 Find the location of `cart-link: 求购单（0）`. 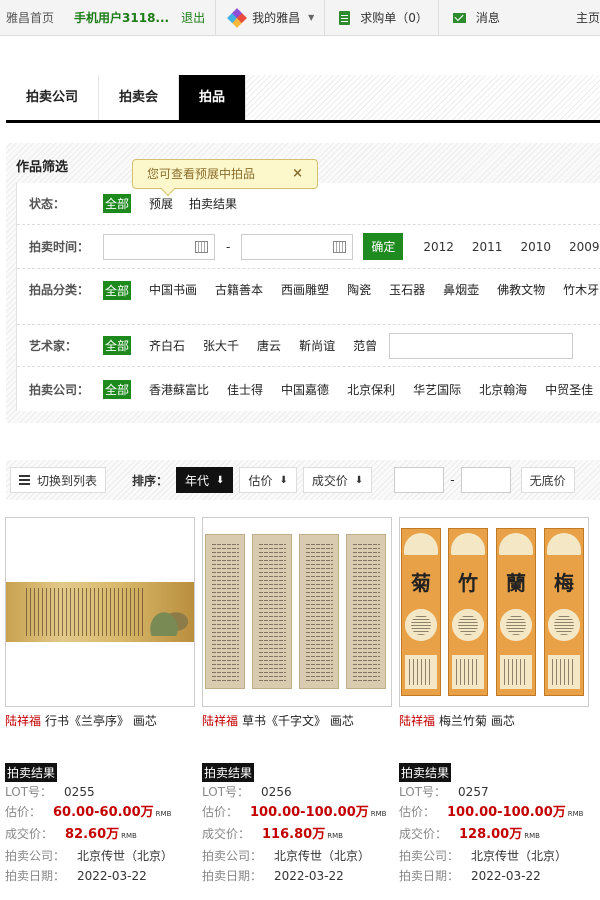

cart-link: 求购单（0） is located at coordinates (381, 18).